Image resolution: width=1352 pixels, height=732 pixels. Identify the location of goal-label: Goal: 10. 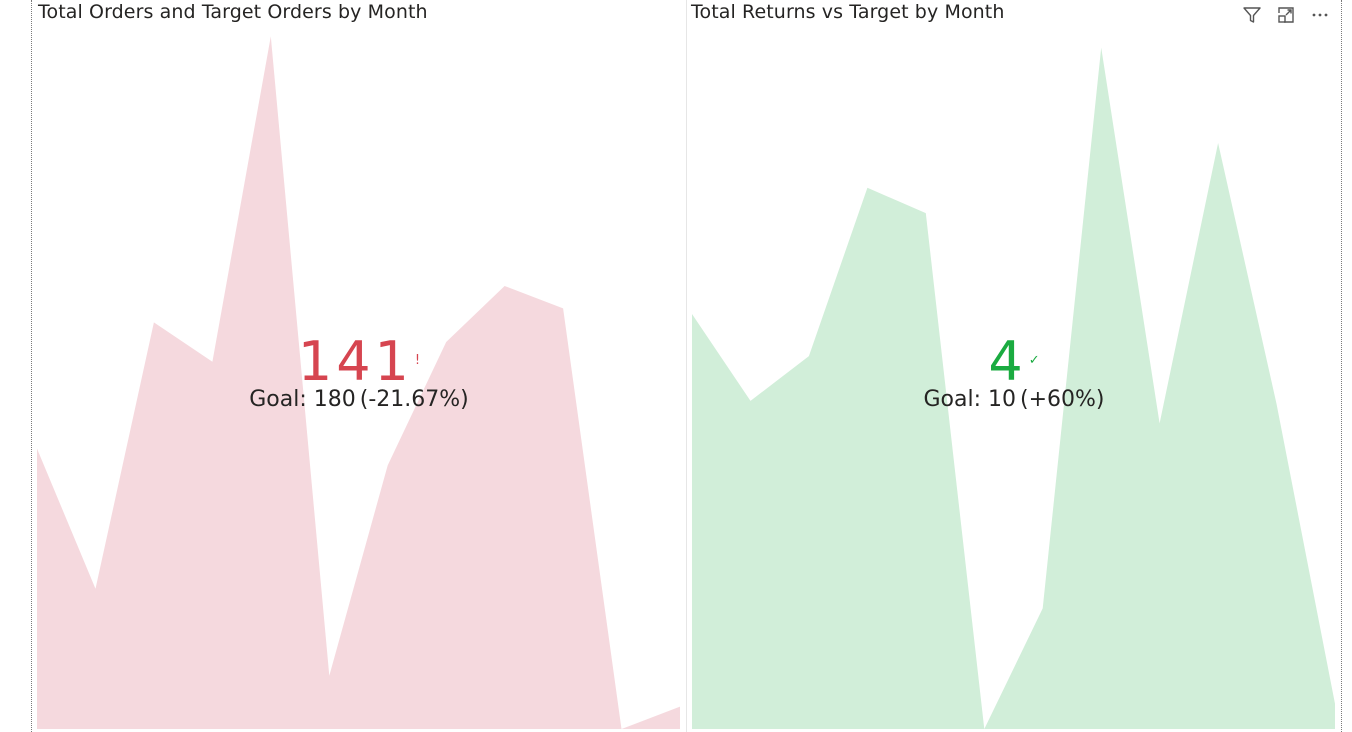
(969, 399).